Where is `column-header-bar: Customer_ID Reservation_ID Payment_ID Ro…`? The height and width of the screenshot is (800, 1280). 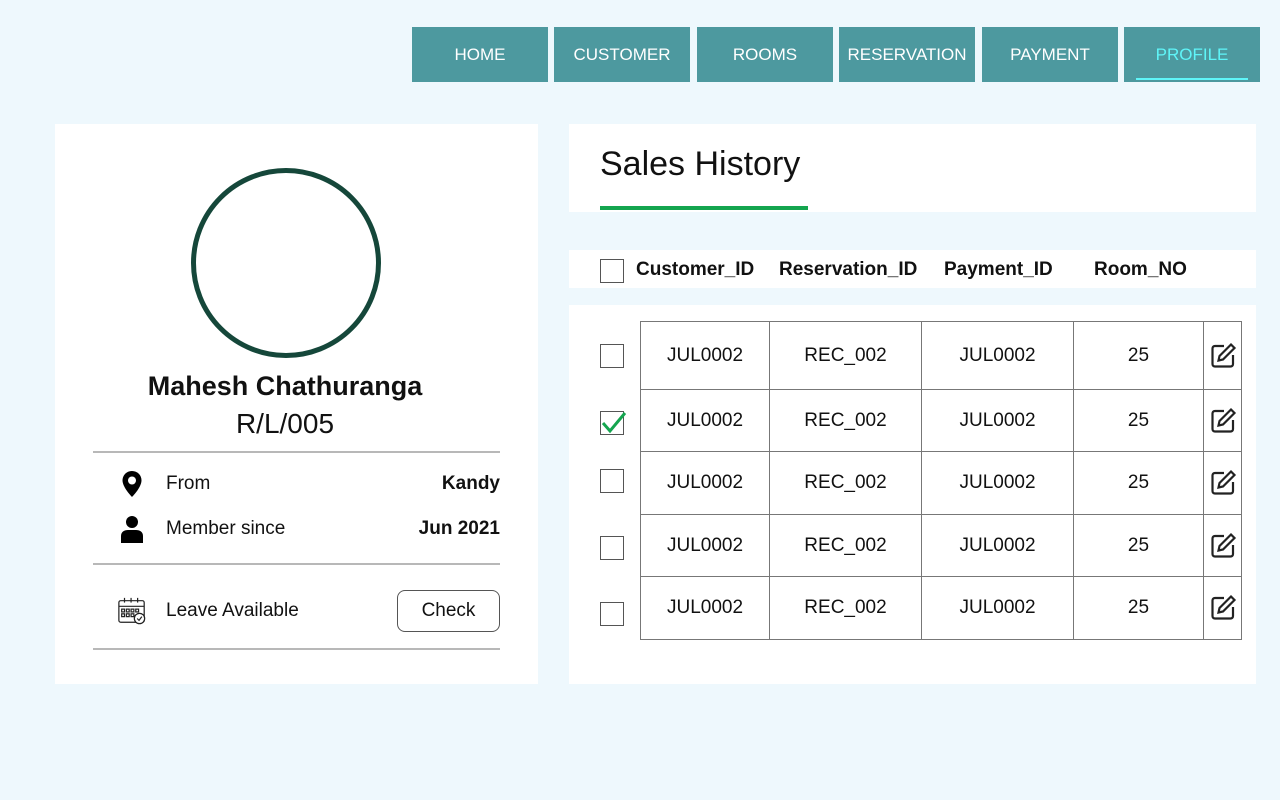 column-header-bar: Customer_ID Reservation_ID Payment_ID Ro… is located at coordinates (912, 269).